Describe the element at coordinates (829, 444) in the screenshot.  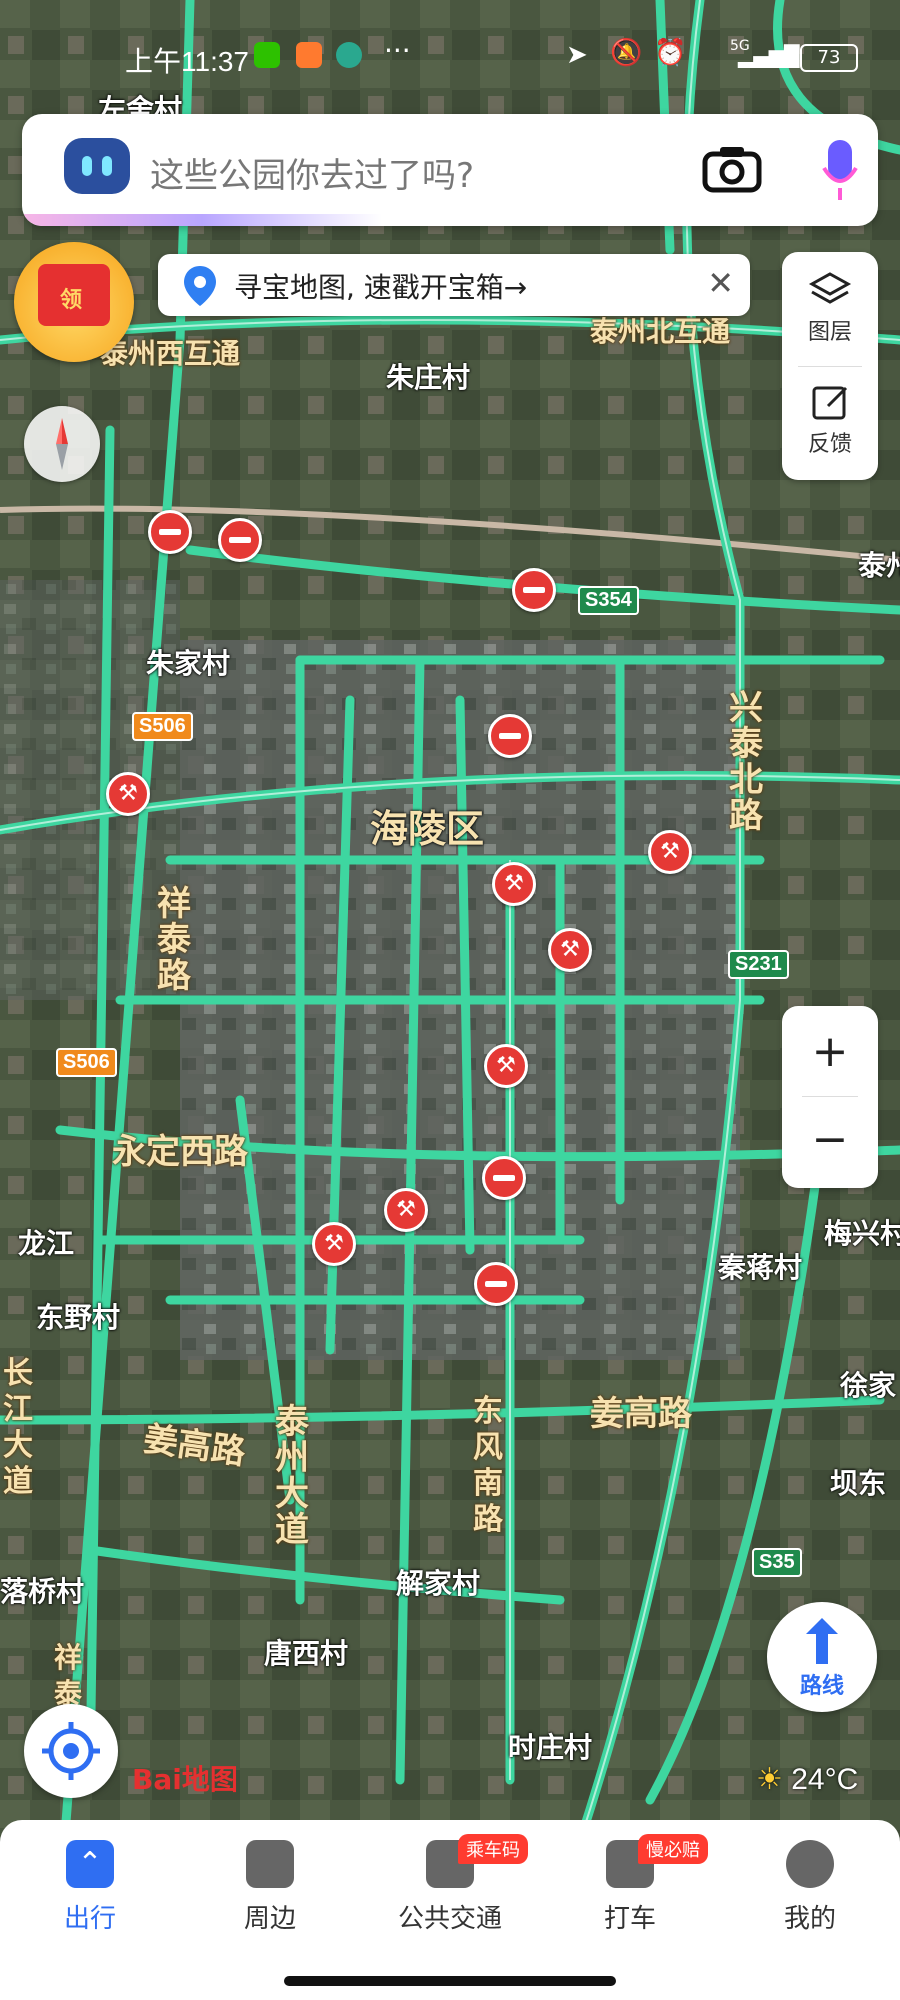
I see `feedback-label: 反馈` at that location.